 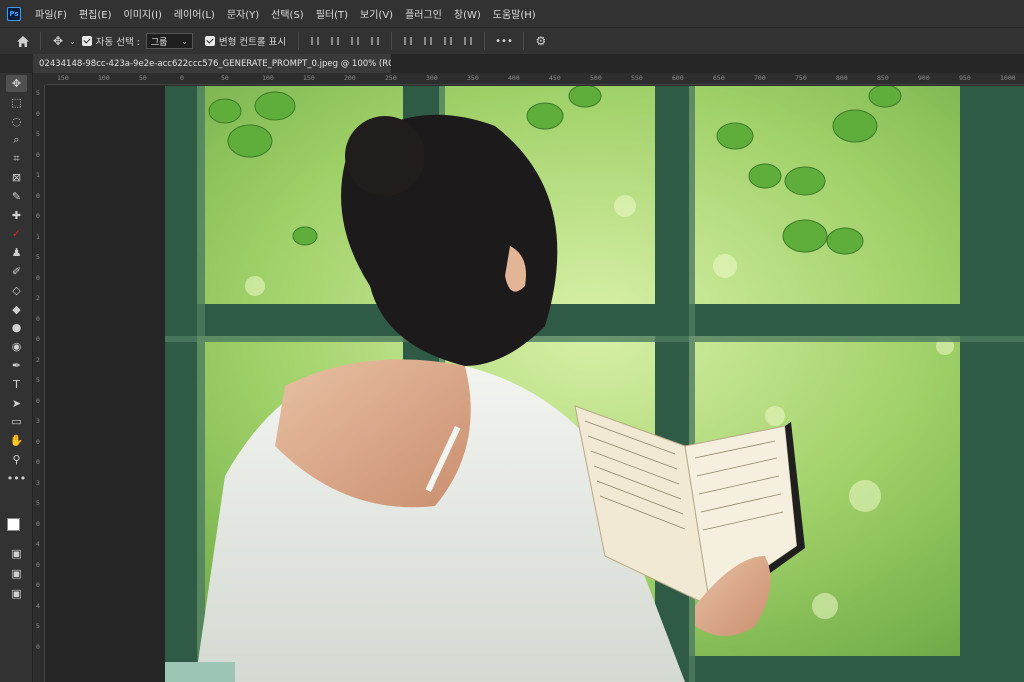 What do you see at coordinates (14, 13) in the screenshot?
I see `photoshop-logo-icon: Ps` at bounding box center [14, 13].